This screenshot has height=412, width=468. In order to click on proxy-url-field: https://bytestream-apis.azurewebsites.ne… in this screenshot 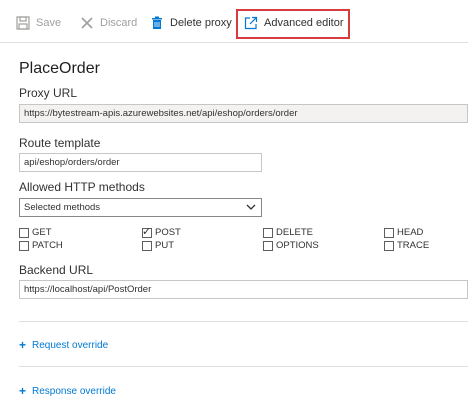, I will do `click(243, 113)`.